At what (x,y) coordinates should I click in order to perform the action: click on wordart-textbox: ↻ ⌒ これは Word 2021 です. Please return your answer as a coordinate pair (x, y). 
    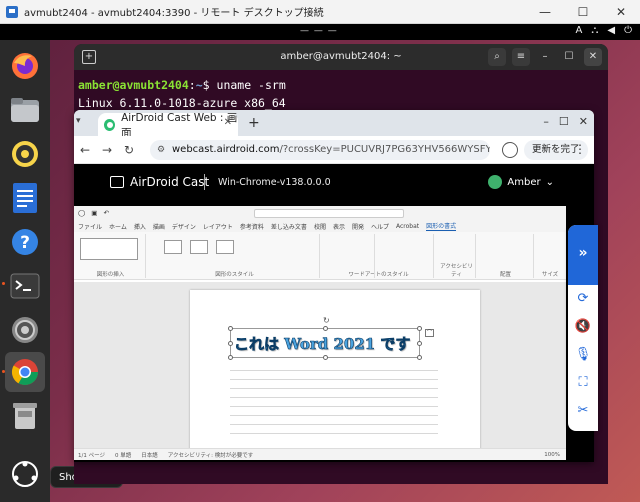
    Looking at the image, I should click on (331, 338).